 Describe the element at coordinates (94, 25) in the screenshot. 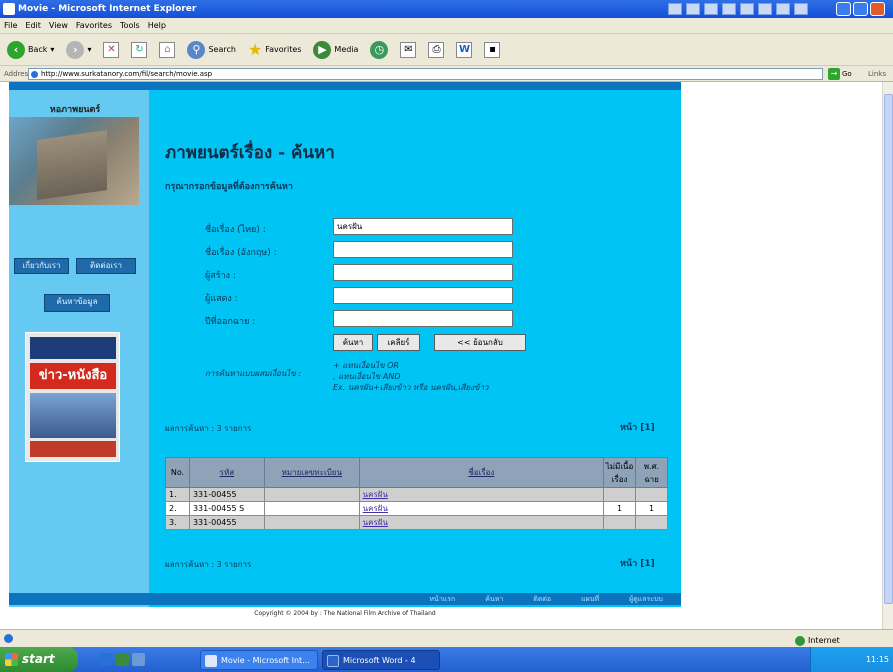

I see `menu-favorites: Favorites` at that location.